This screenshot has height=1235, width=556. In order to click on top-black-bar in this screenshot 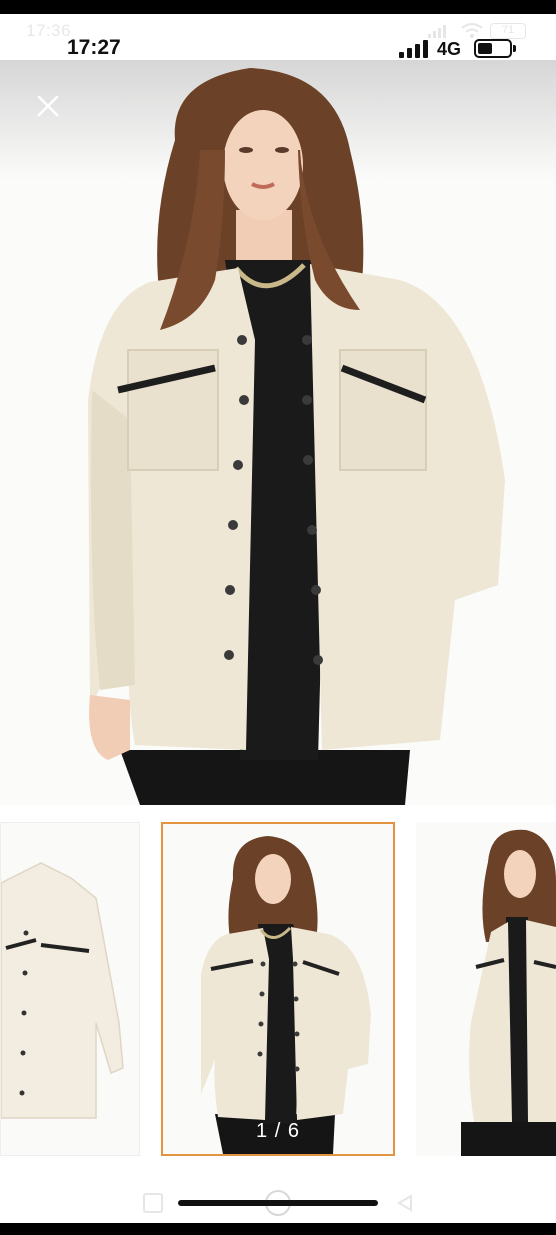, I will do `click(278, 7)`.